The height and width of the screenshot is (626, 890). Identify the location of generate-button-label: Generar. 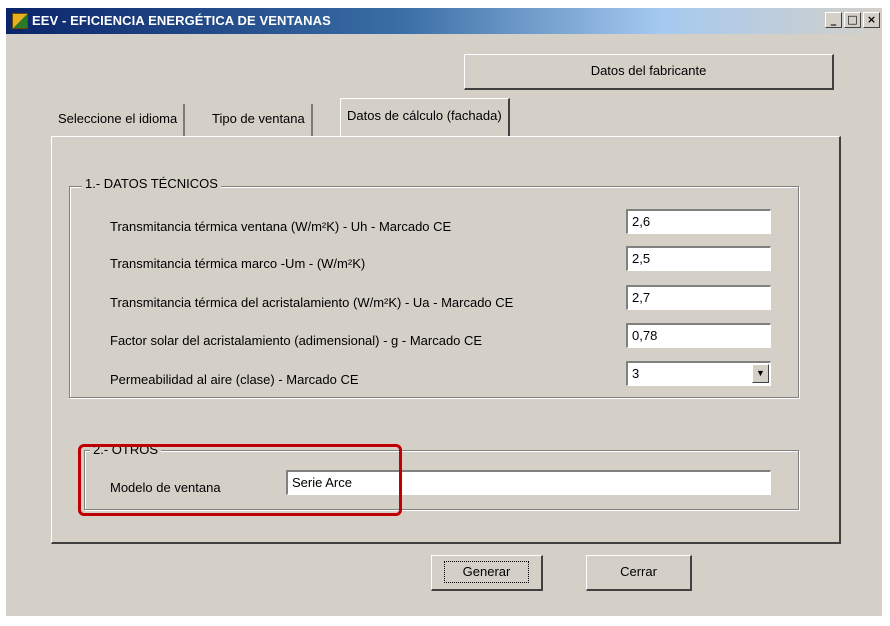
(486, 572).